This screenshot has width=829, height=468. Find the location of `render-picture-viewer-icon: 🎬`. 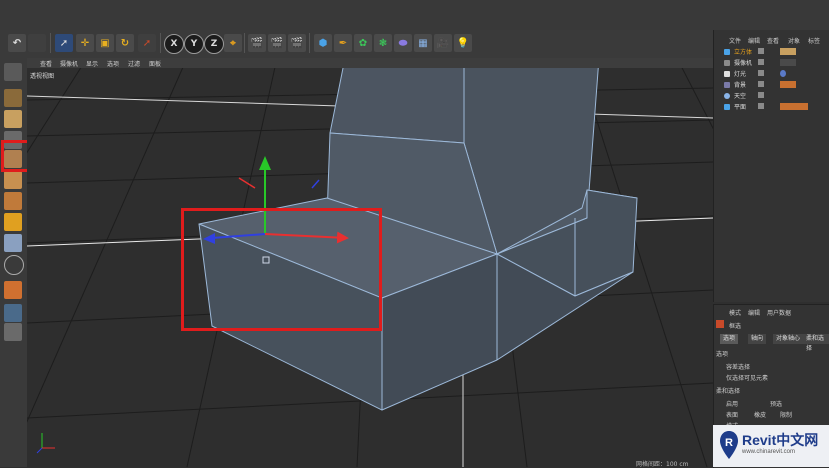

render-picture-viewer-icon: 🎬 is located at coordinates (277, 43).